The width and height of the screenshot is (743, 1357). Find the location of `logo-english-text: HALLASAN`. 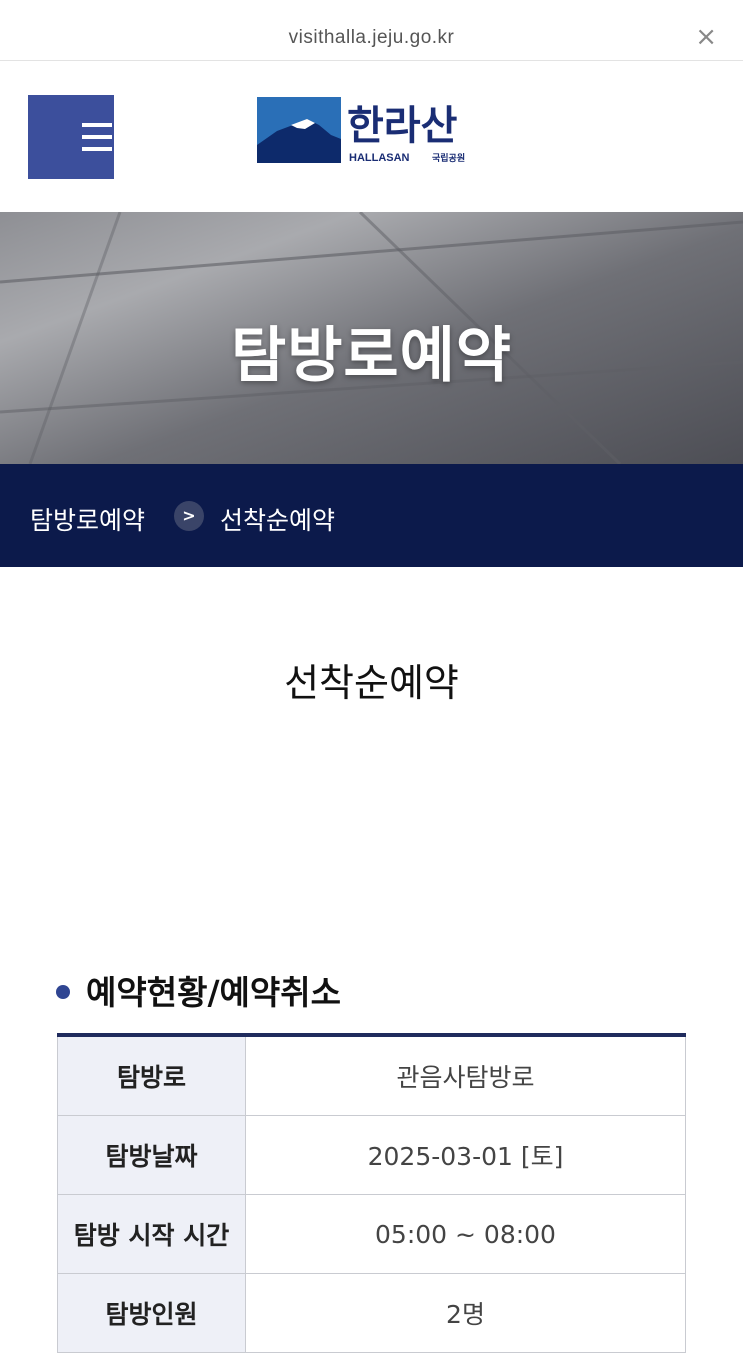

logo-english-text: HALLASAN is located at coordinates (379, 158).